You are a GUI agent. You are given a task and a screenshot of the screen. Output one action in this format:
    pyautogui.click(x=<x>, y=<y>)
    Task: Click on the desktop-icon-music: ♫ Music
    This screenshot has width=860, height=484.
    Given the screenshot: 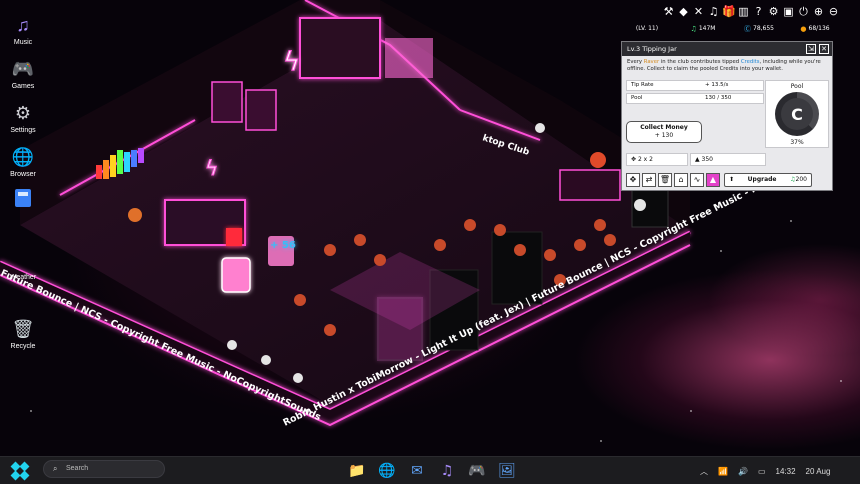 What is the action you would take?
    pyautogui.click(x=23, y=30)
    